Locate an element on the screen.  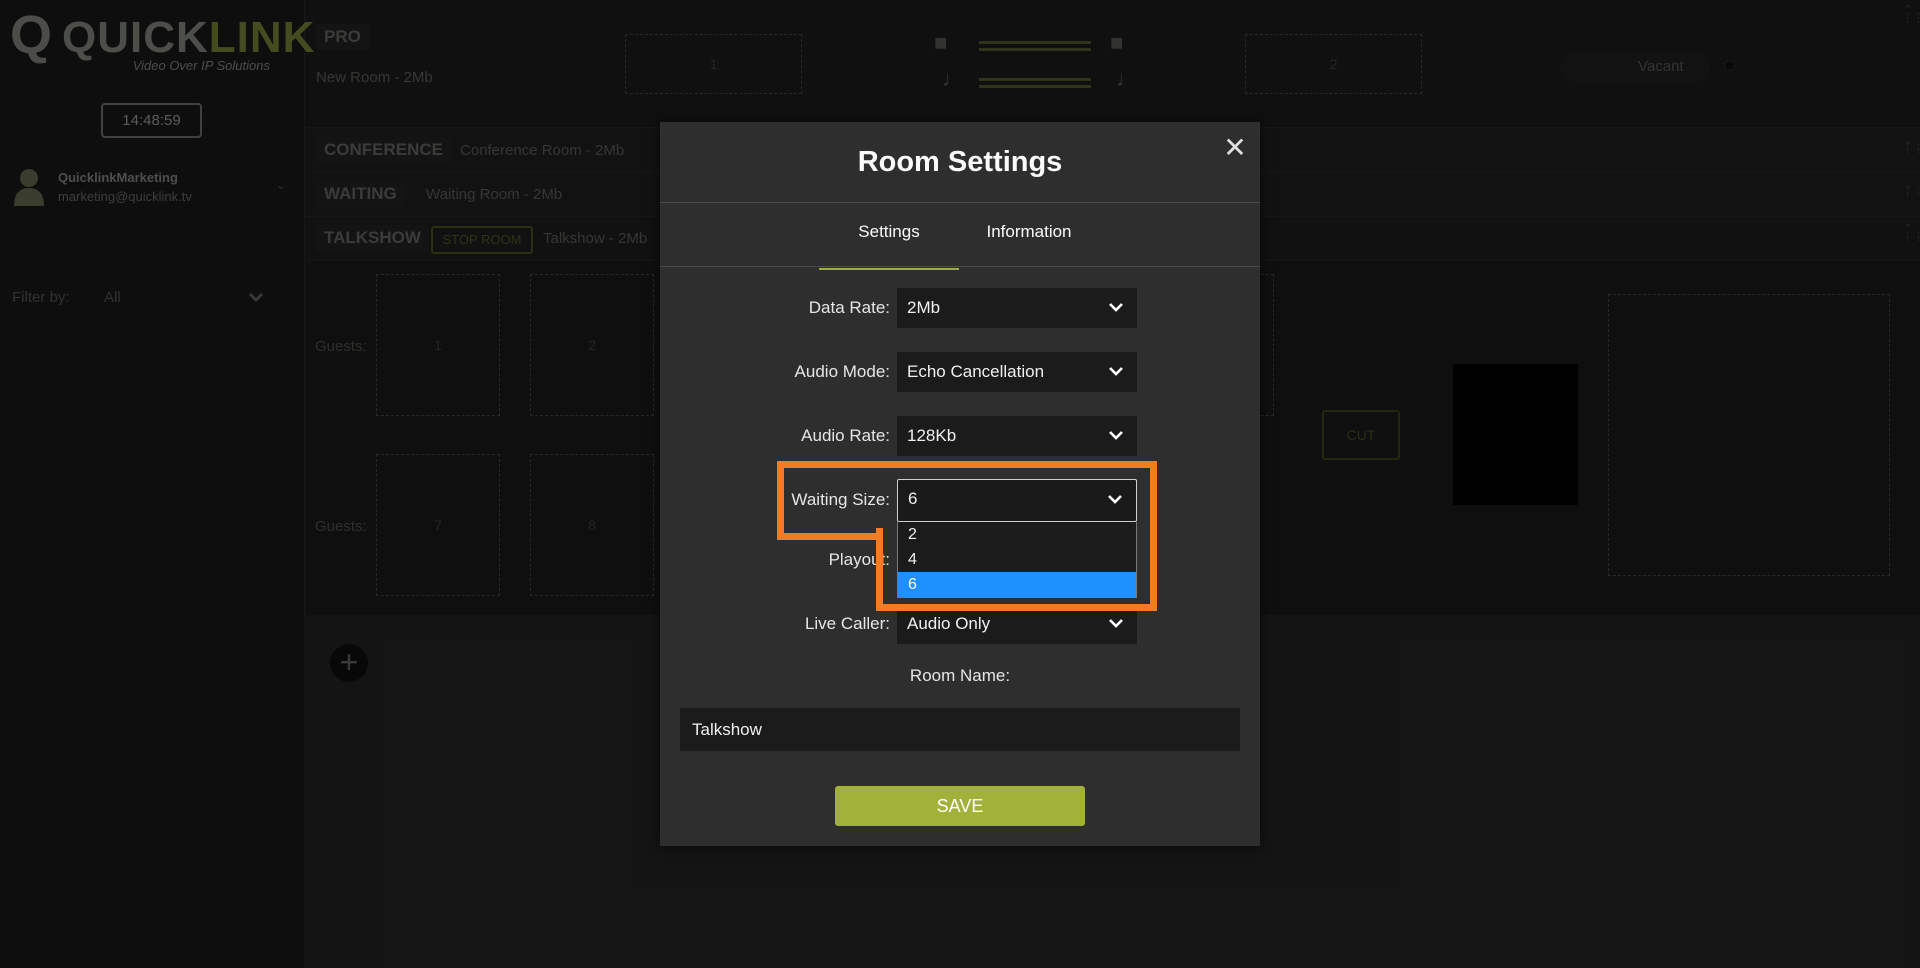
audio-mode-value: Echo Cancellation is located at coordinates (976, 371).